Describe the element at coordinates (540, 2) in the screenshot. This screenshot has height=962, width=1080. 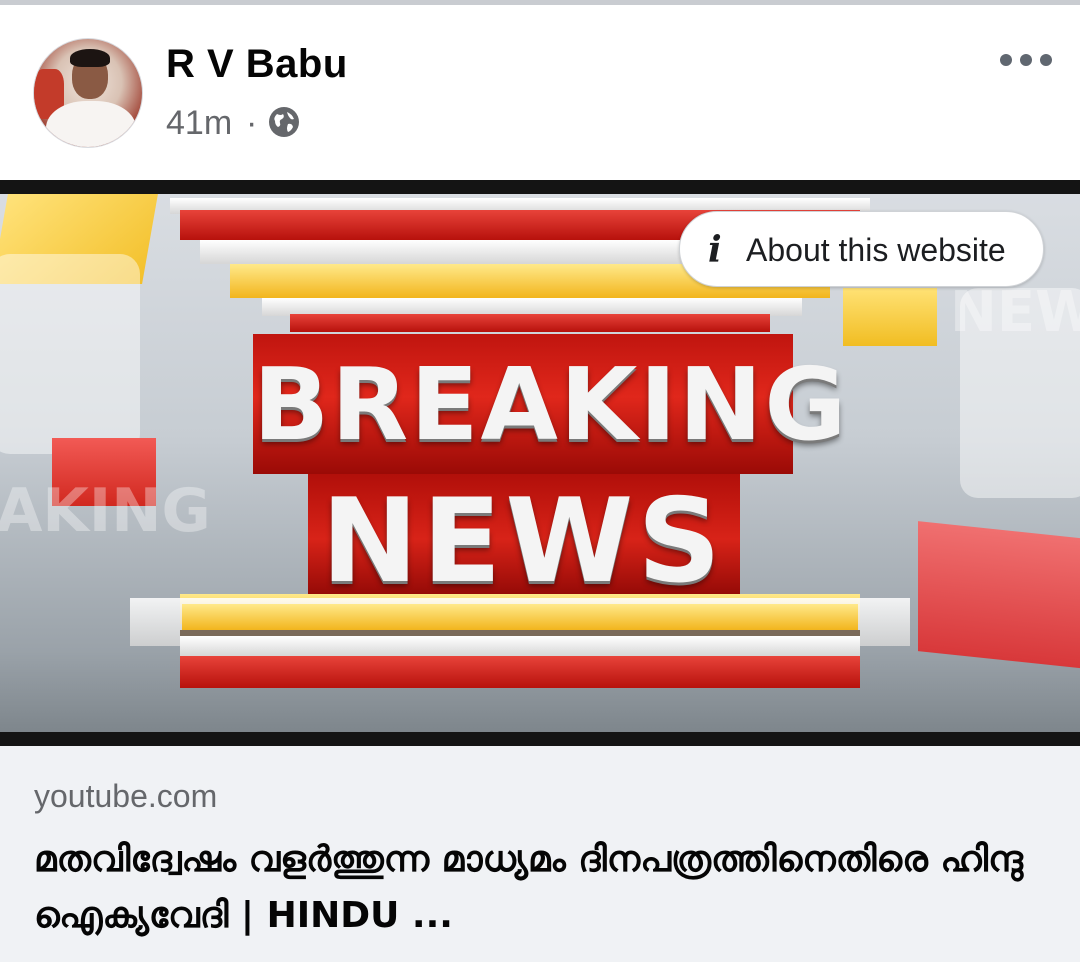
I see `top-divider` at that location.